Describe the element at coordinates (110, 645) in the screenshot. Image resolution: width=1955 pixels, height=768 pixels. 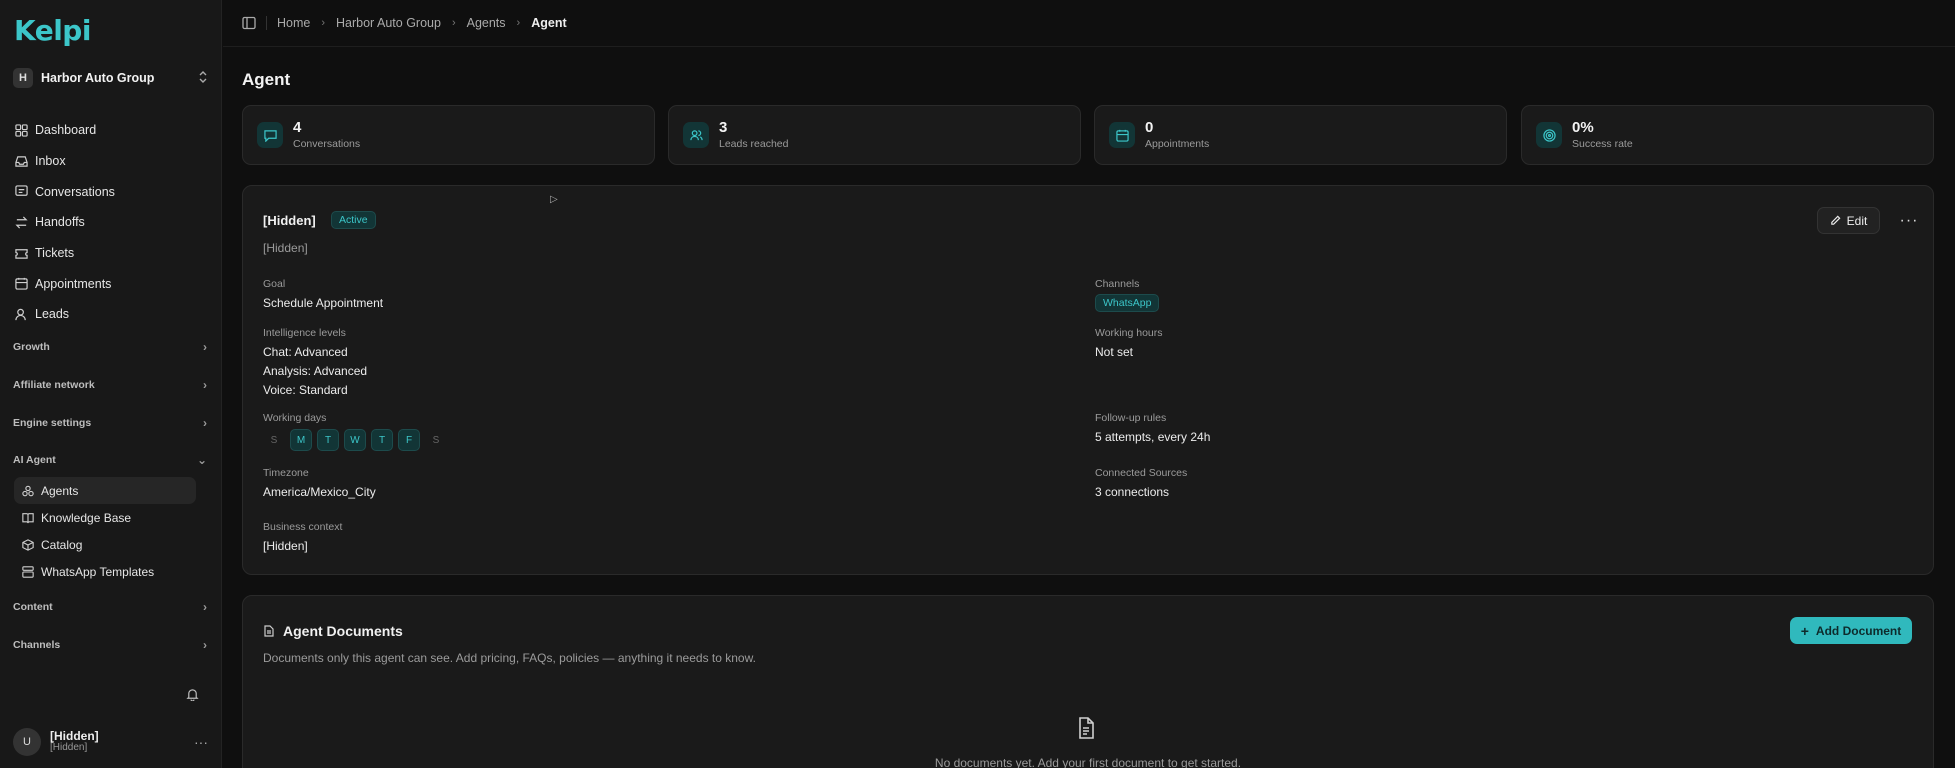
I see `group-channels: Channels ›` at that location.